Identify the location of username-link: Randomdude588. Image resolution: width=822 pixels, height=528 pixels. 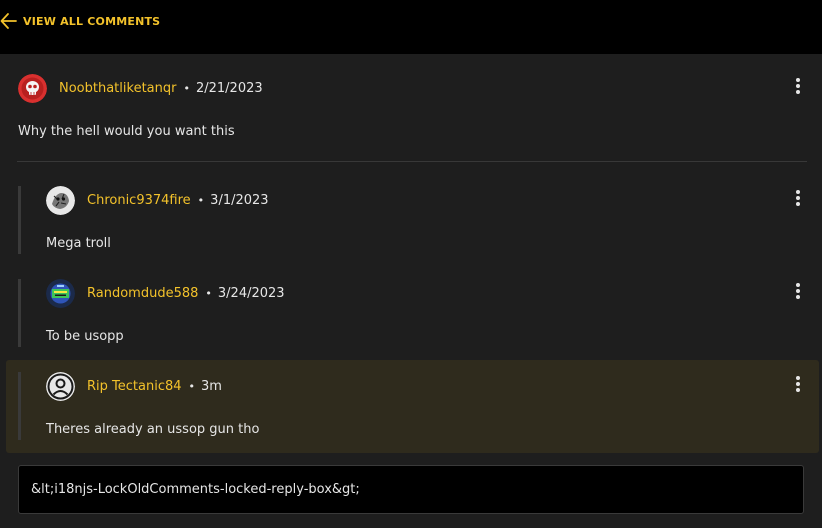
(142, 293).